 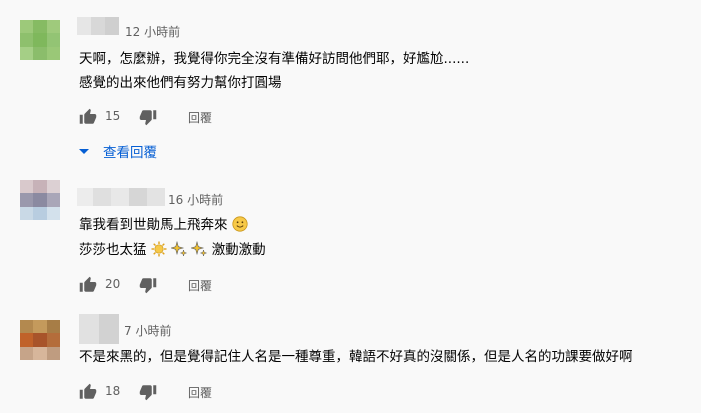 I want to click on comment-text-line: 莎莎也太猛 激動激動, so click(x=172, y=250).